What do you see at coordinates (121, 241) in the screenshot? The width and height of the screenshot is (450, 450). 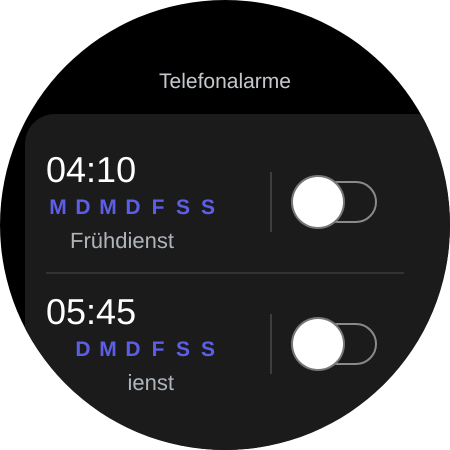 I see `alarm-label: Frühdienst` at bounding box center [121, 241].